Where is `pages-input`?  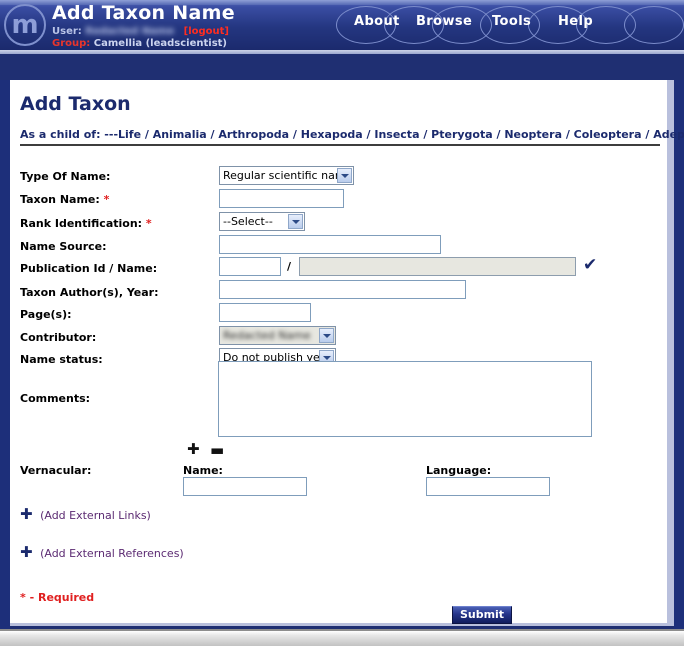 pages-input is located at coordinates (265, 312).